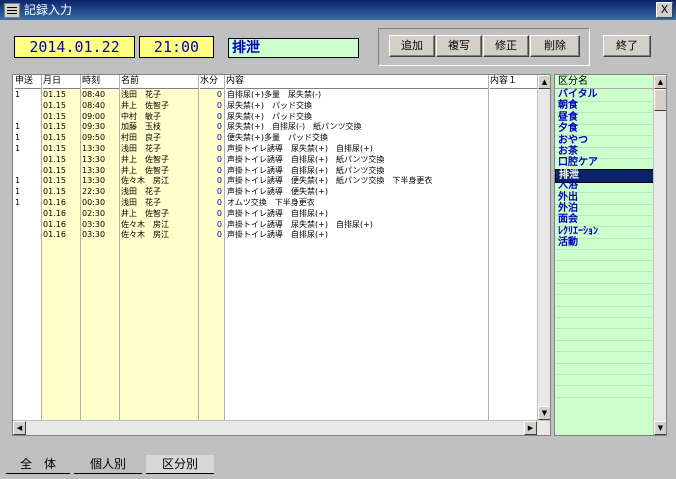 The height and width of the screenshot is (479, 676). What do you see at coordinates (293, 48) in the screenshot?
I see `category-field: 排泄` at bounding box center [293, 48].